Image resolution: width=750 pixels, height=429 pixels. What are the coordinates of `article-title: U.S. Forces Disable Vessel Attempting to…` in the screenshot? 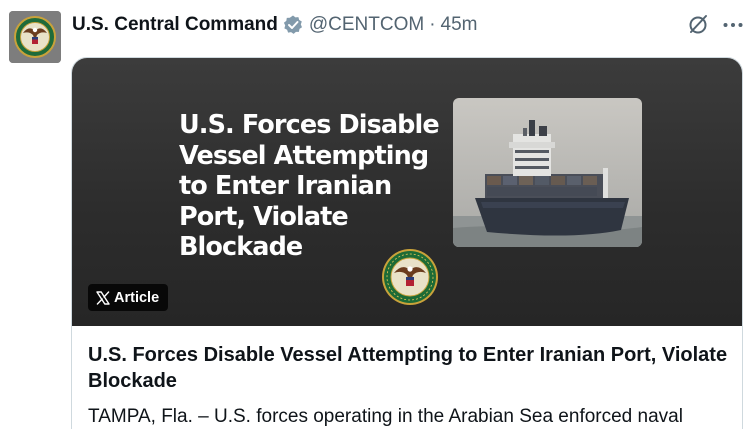 It's located at (408, 368).